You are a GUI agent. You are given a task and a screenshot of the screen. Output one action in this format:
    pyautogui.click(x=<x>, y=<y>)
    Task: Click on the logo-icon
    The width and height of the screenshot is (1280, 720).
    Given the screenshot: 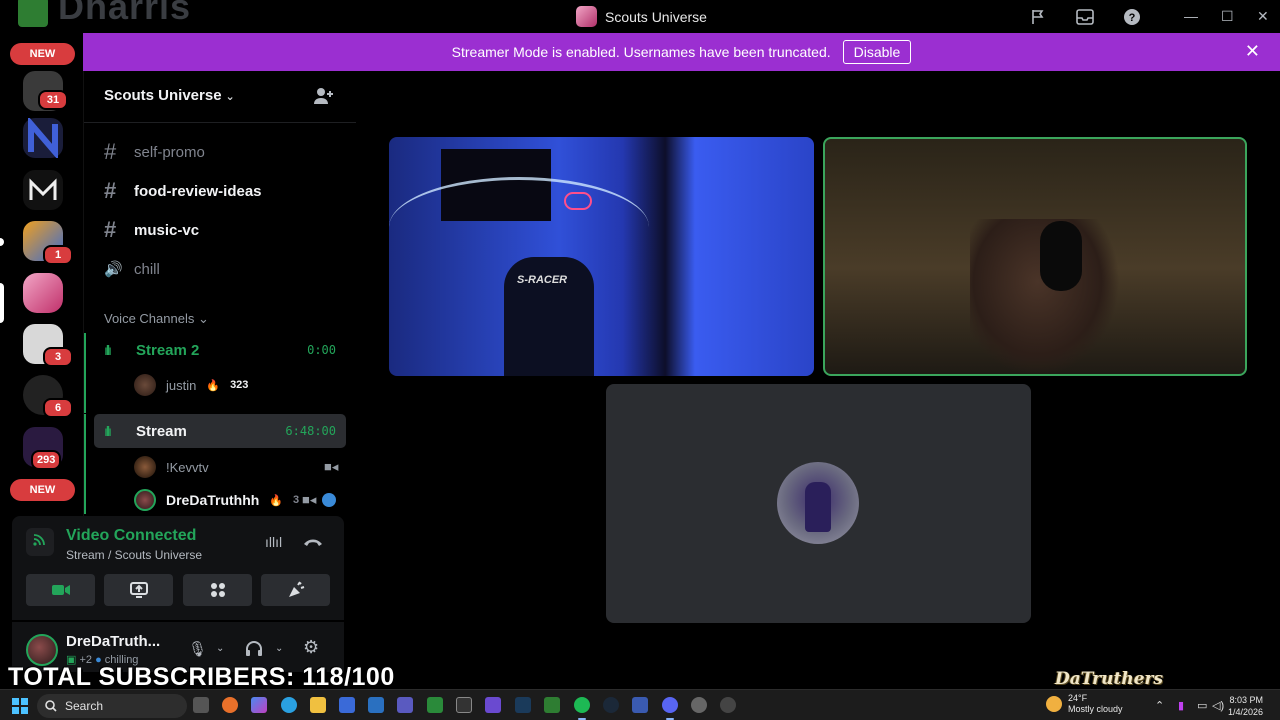 What is the action you would take?
    pyautogui.click(x=33, y=13)
    